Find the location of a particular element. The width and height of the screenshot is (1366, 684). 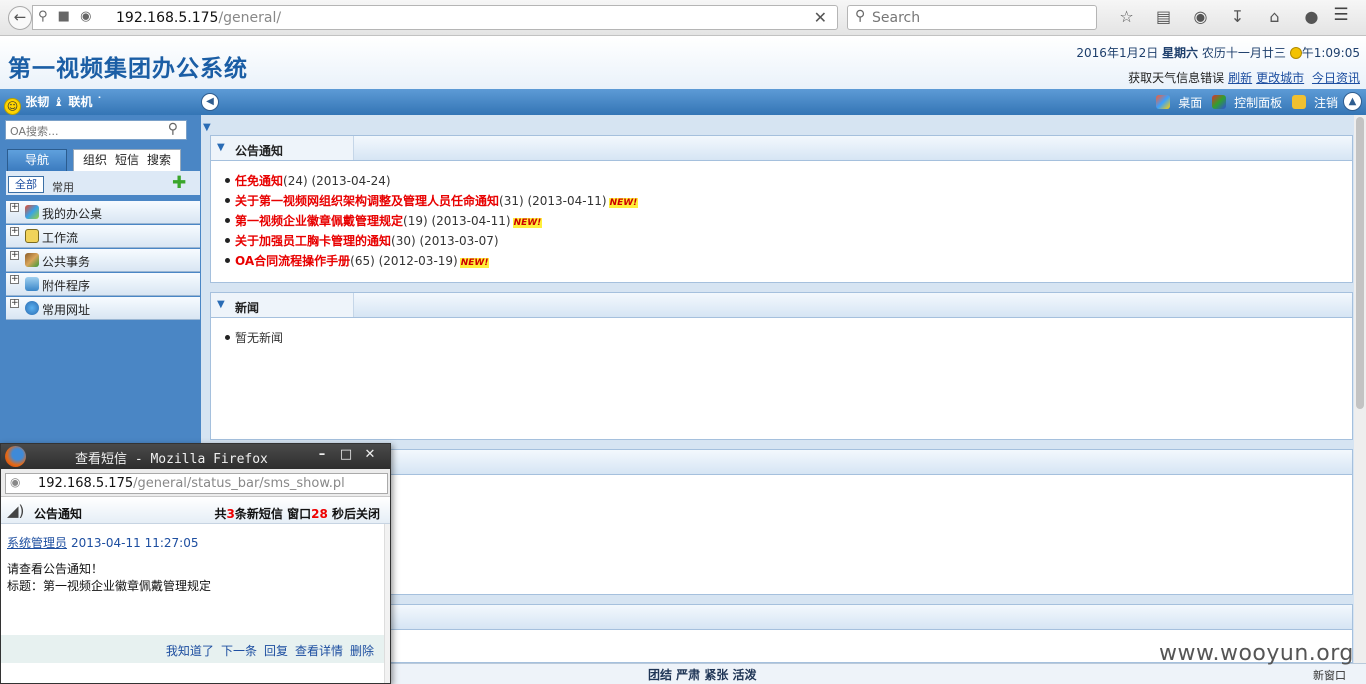

back-button: ← is located at coordinates (20, 18).